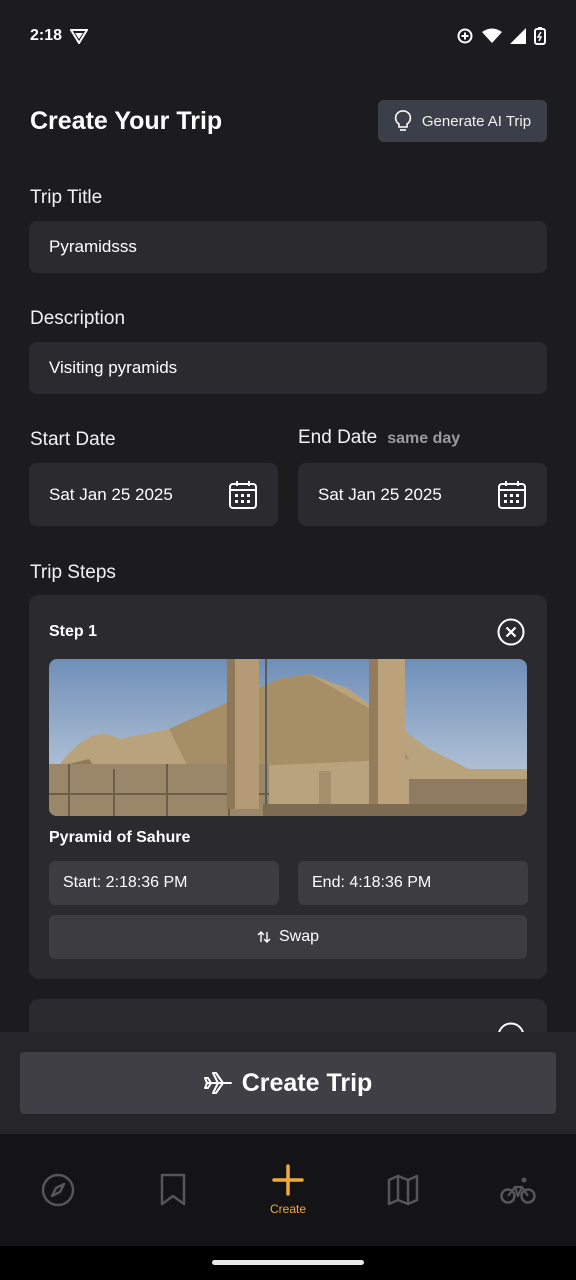 Image resolution: width=576 pixels, height=1280 pixels. I want to click on header: Create Your Trip Generate AI Trip, so click(288, 121).